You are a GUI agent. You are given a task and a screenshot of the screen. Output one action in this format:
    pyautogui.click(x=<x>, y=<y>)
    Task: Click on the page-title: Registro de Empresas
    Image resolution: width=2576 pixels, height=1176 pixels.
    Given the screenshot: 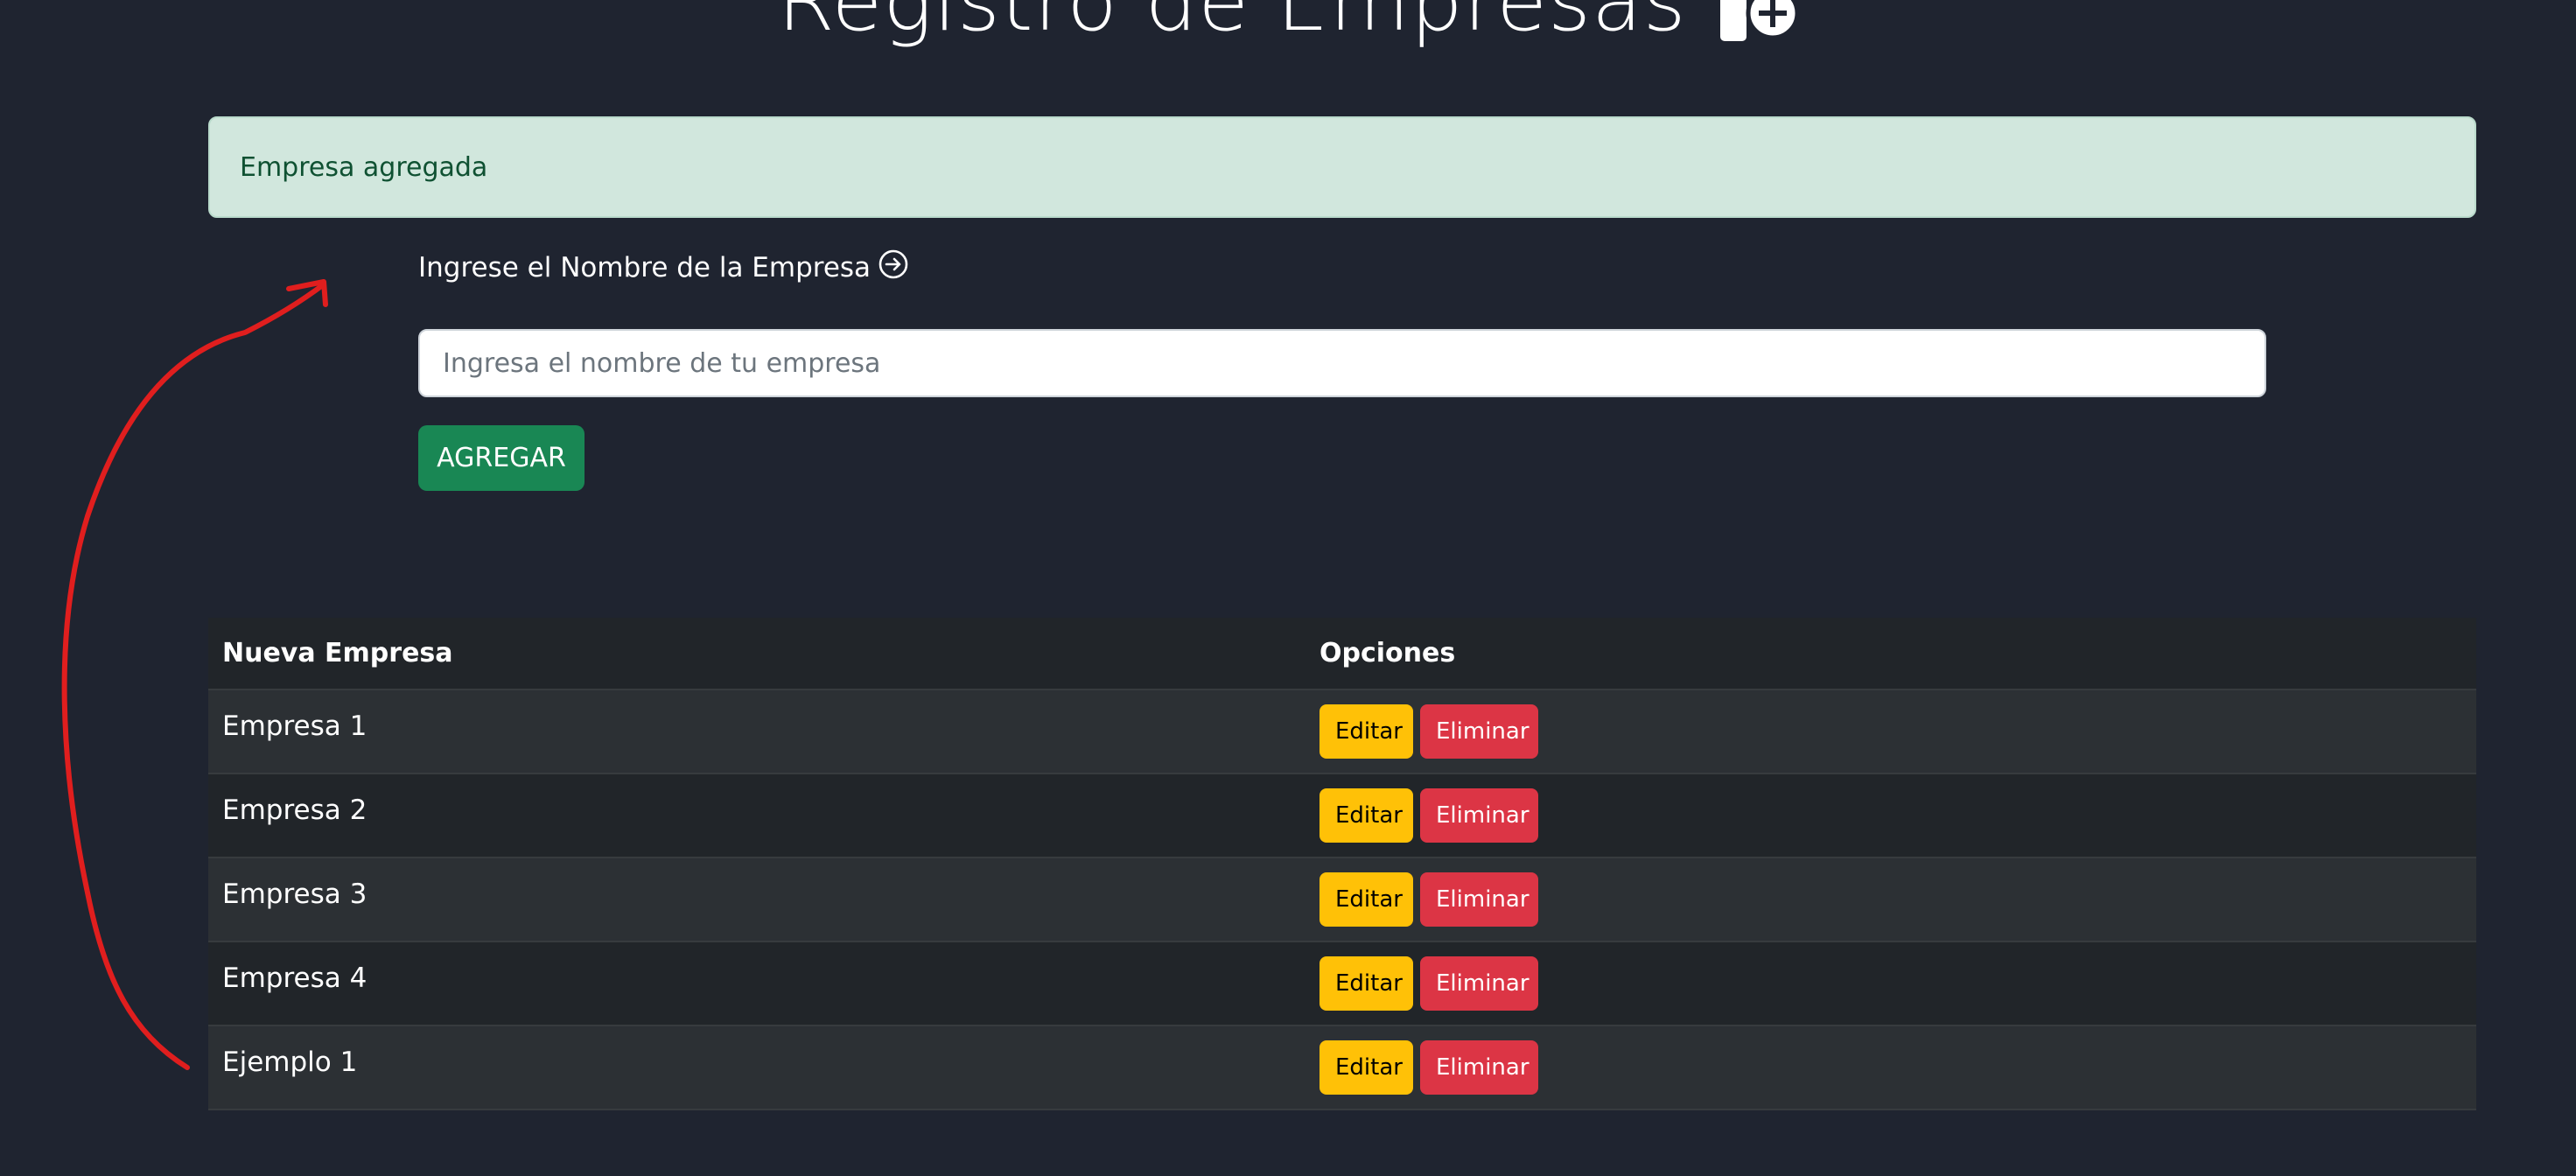 What is the action you would take?
    pyautogui.click(x=1232, y=25)
    